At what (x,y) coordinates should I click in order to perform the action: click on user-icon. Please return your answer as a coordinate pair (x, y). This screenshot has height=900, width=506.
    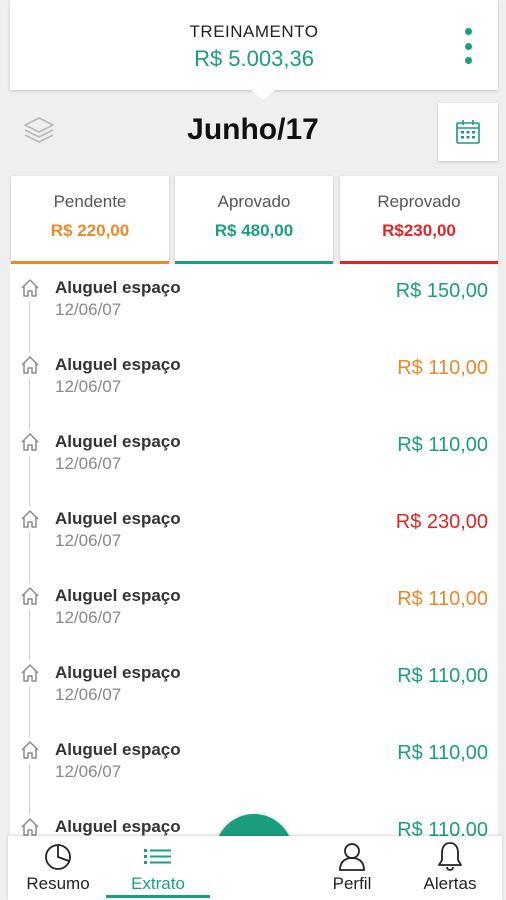
    Looking at the image, I should click on (352, 857).